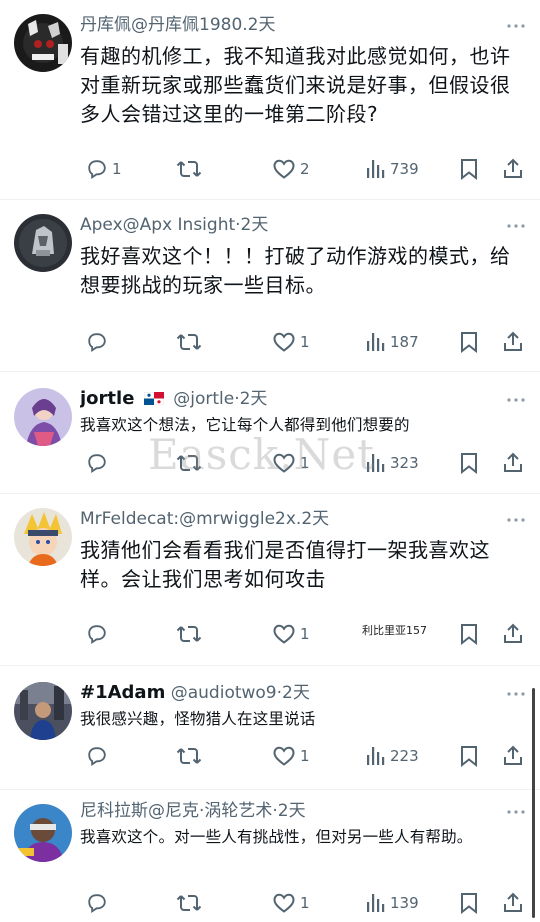  Describe the element at coordinates (270, 634) in the screenshot. I see `action-bar: 1` at that location.